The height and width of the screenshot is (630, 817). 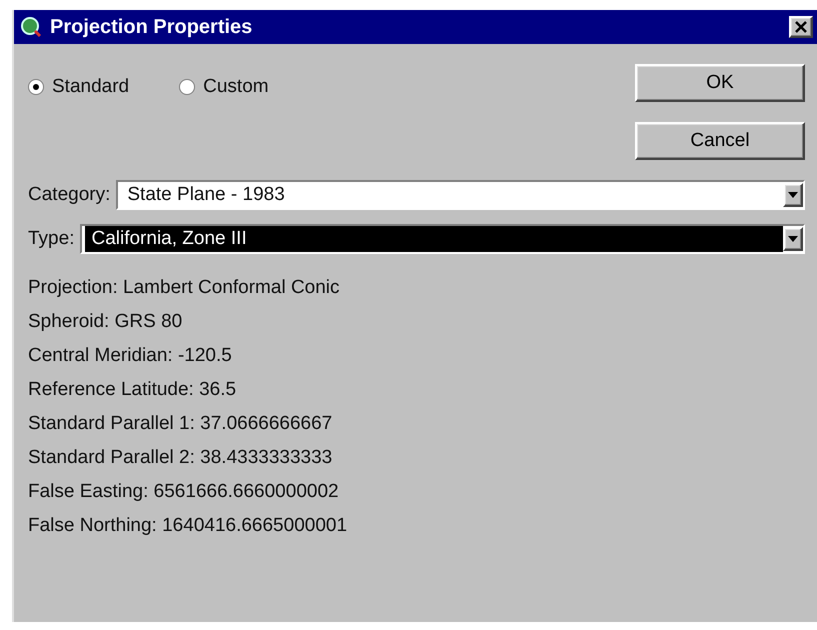 What do you see at coordinates (133, 389) in the screenshot?
I see `property-text: Reference Latitude: 36.5` at bounding box center [133, 389].